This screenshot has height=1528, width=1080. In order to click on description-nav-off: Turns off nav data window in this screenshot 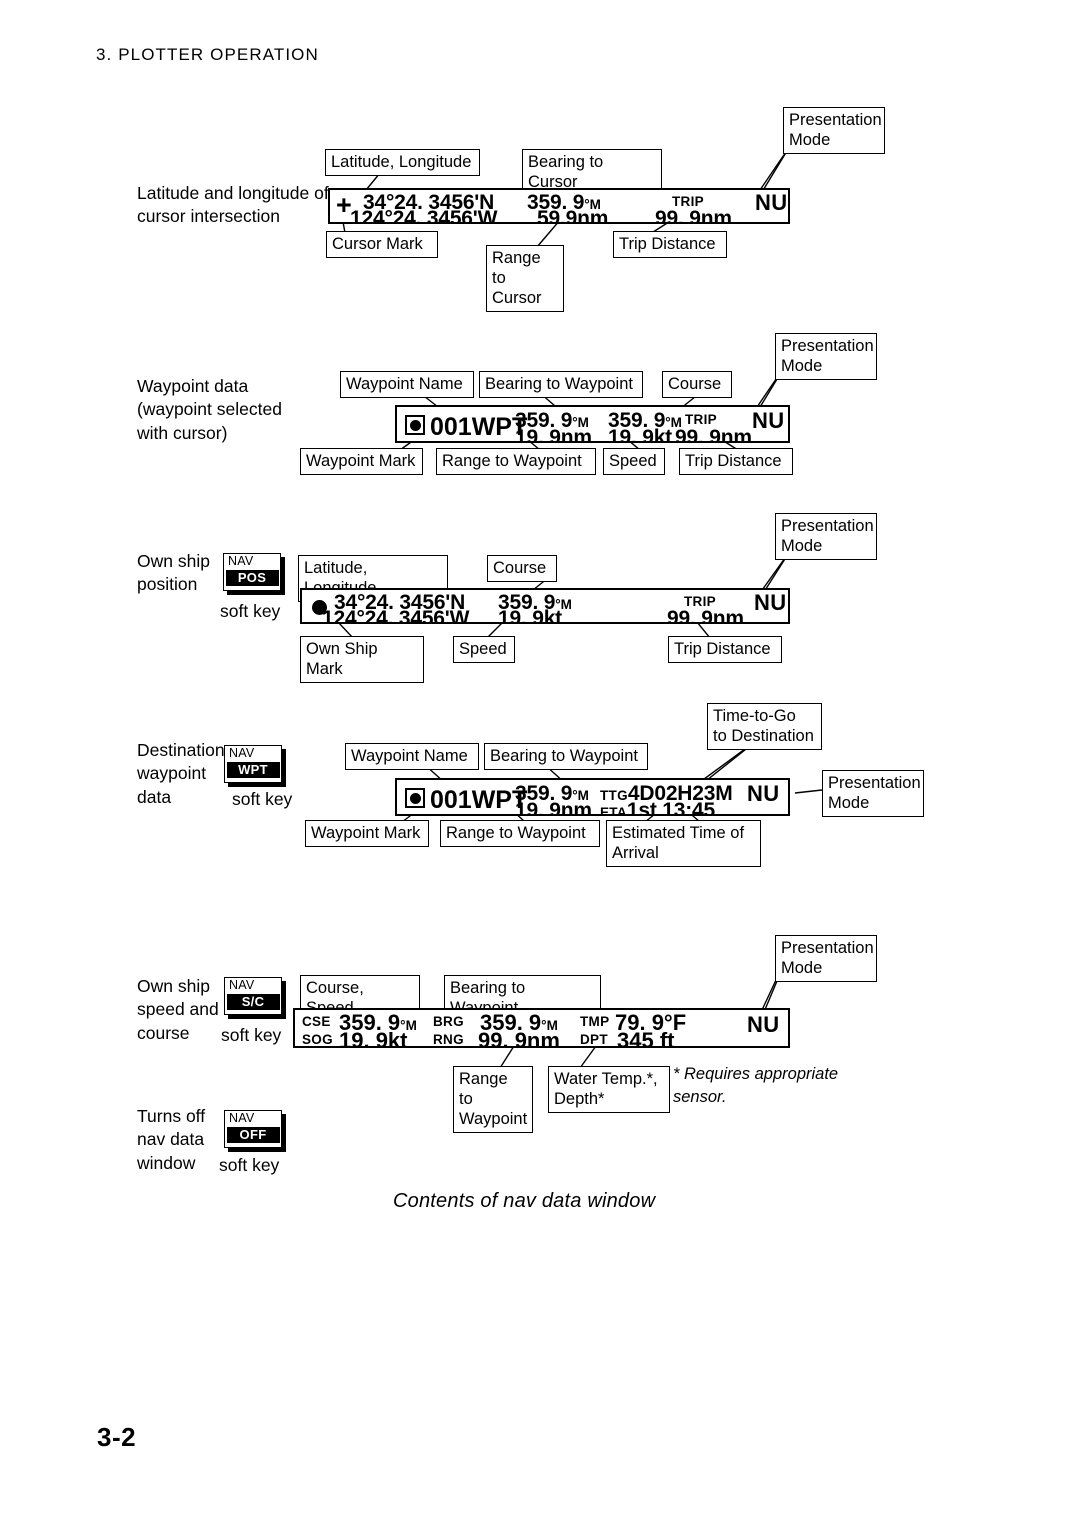, I will do `click(171, 1139)`.